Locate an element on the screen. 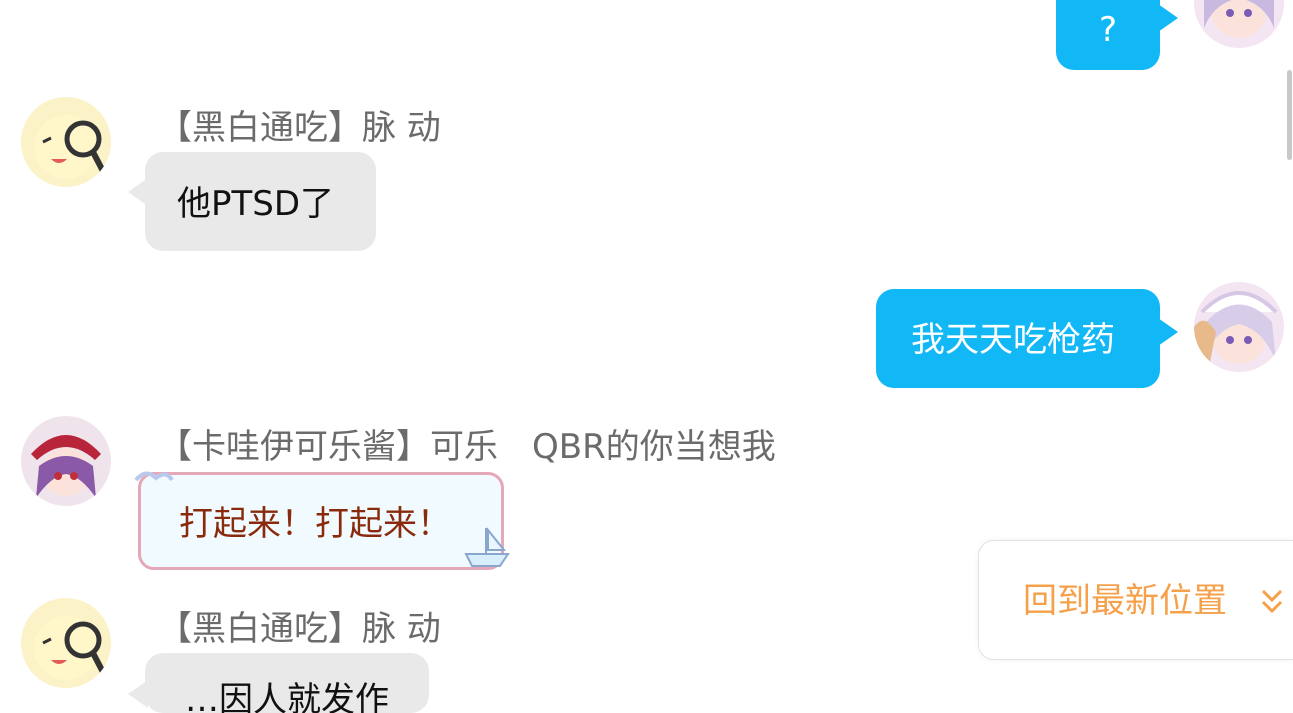 This screenshot has width=1293, height=713. message-text: 我天天吃枪药 is located at coordinates (1013, 340).